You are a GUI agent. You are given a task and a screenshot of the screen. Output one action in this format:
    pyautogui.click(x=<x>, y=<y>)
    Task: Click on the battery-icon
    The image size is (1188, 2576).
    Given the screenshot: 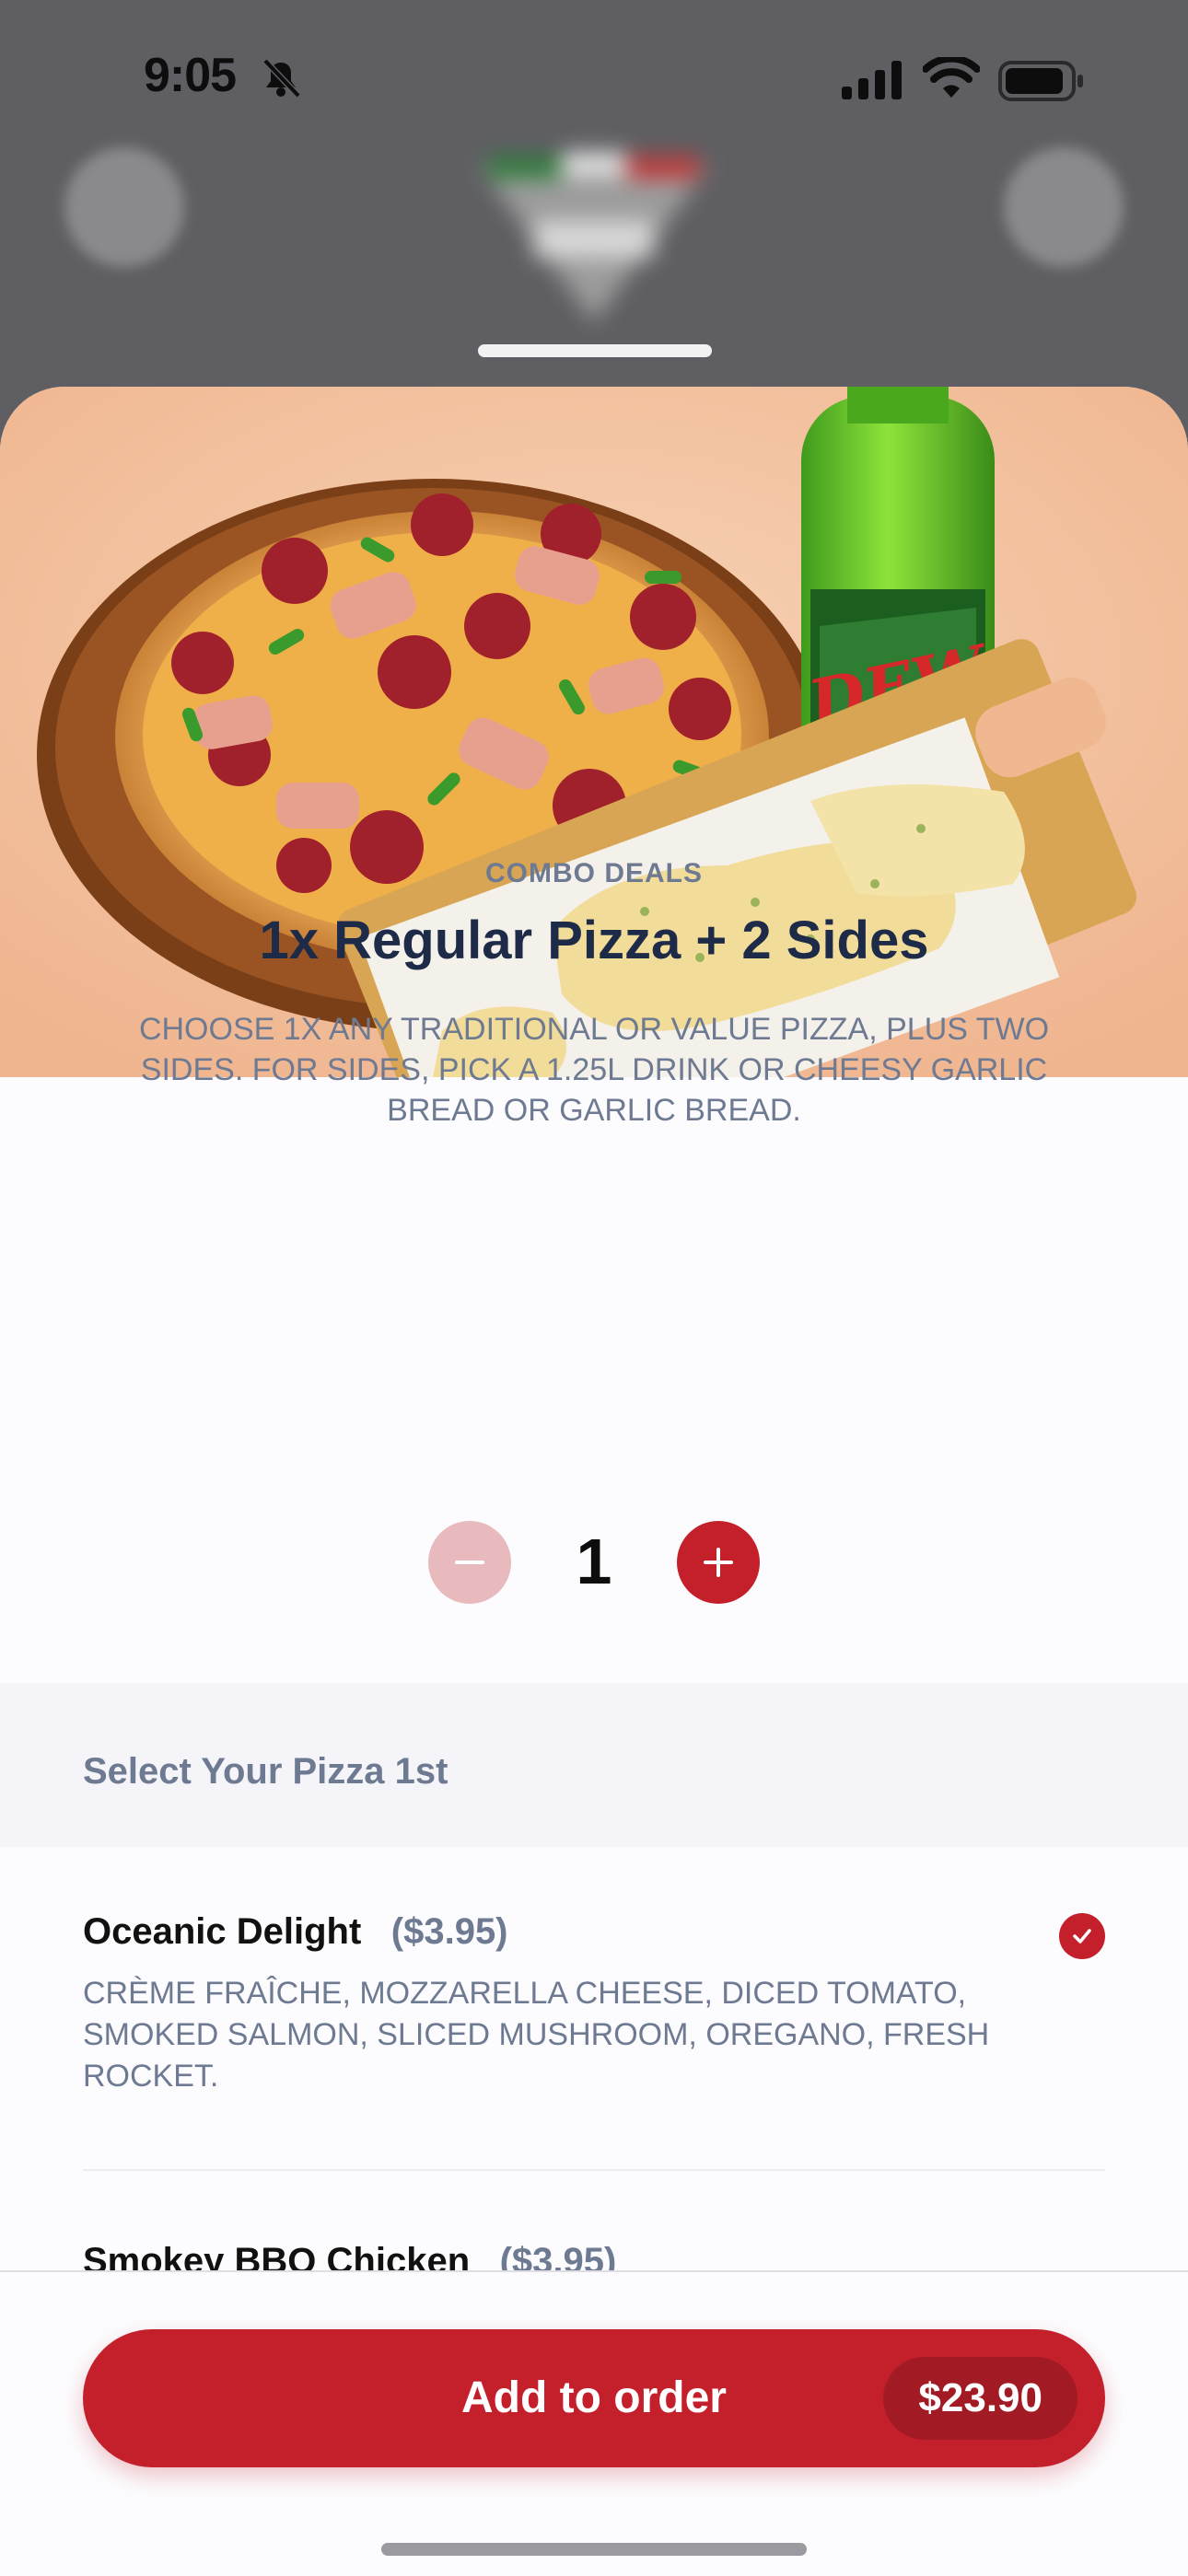 What is the action you would take?
    pyautogui.click(x=1040, y=81)
    